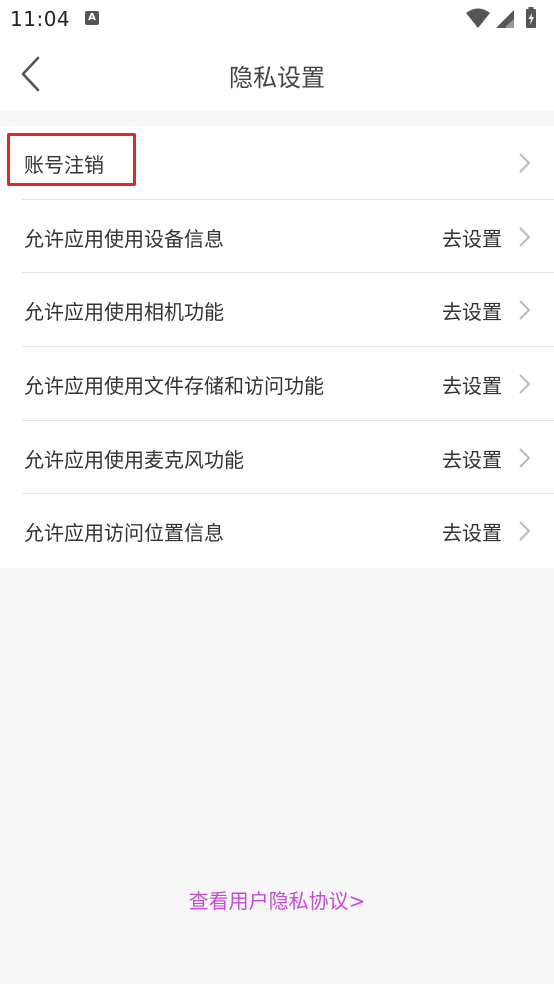 The width and height of the screenshot is (554, 984). Describe the element at coordinates (277, 19) in the screenshot. I see `status-bar: 11:04 A` at that location.